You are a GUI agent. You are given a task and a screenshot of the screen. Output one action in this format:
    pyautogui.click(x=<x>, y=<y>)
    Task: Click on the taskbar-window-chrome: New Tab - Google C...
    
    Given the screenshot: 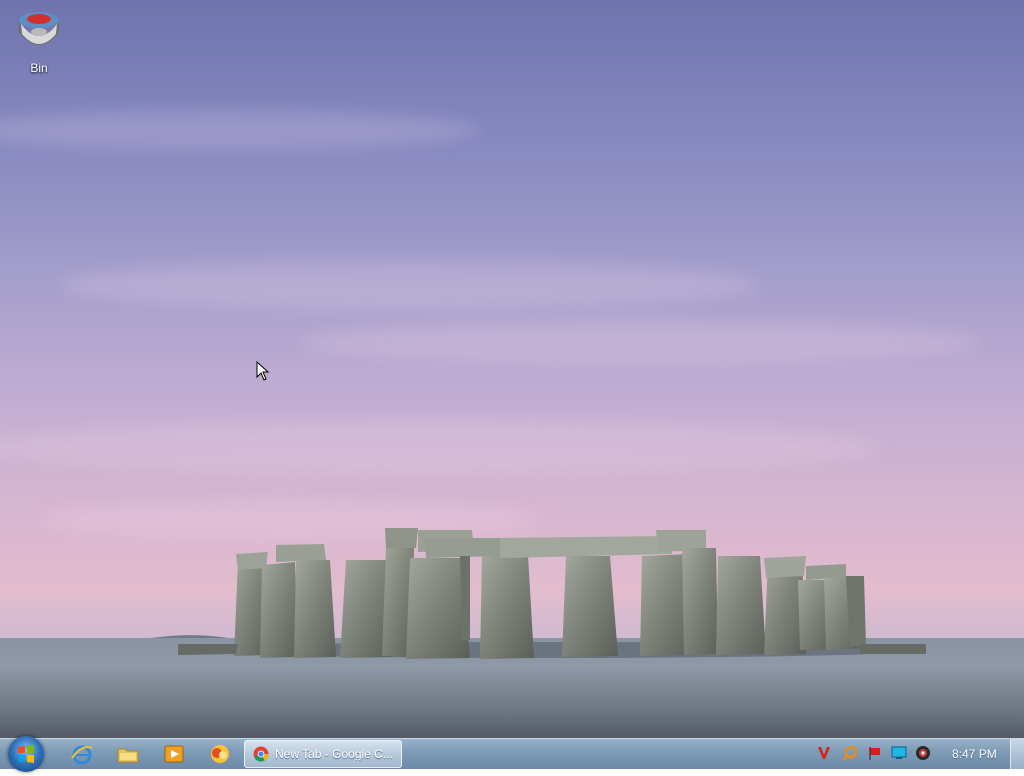 What is the action you would take?
    pyautogui.click(x=323, y=754)
    